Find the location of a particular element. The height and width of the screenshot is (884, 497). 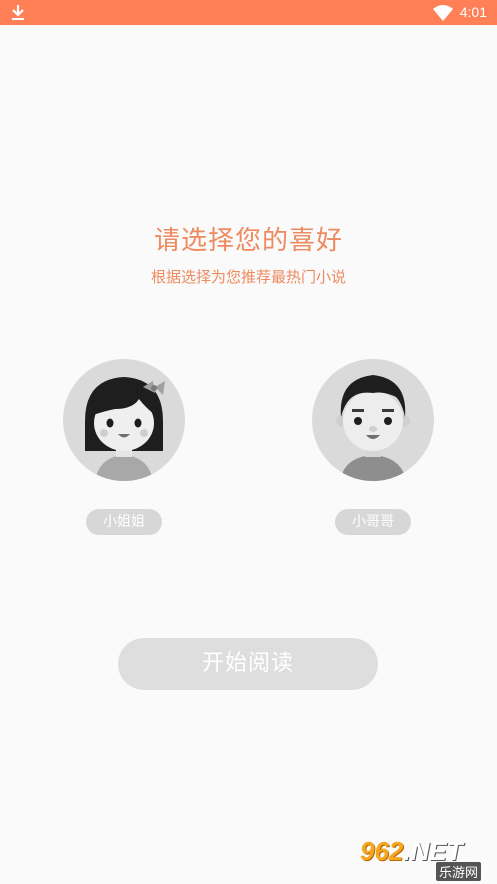

download-icon is located at coordinates (18, 12).